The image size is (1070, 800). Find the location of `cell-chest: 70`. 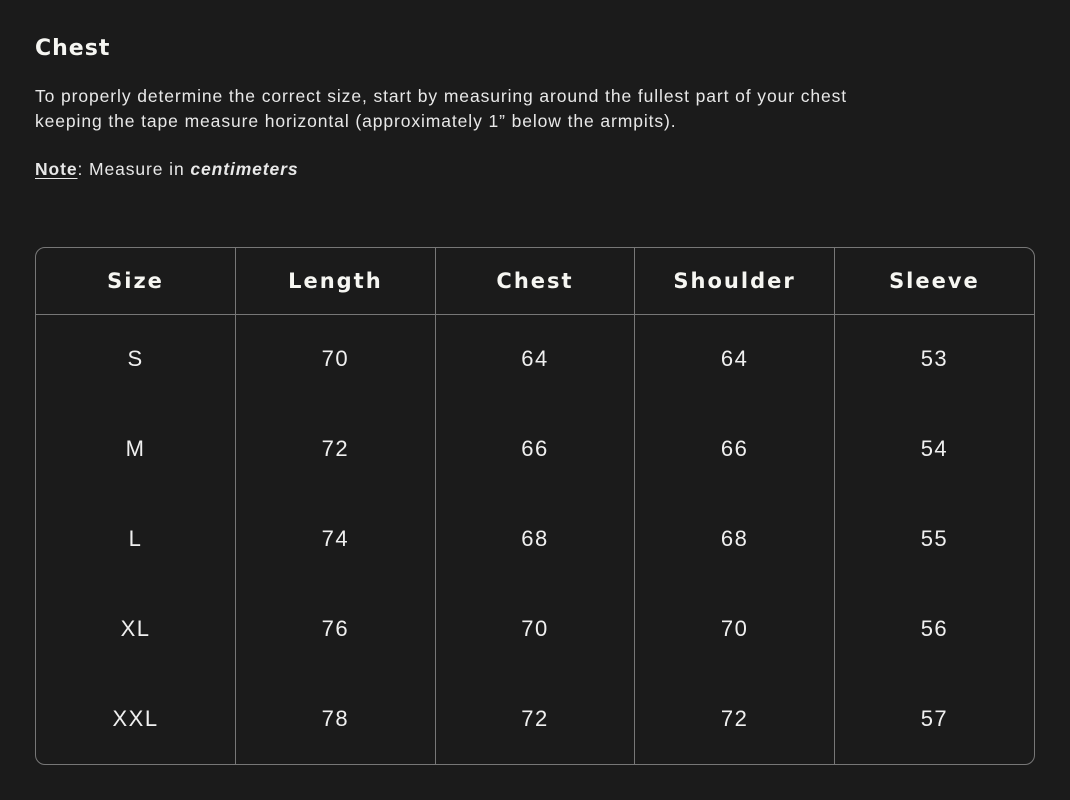

cell-chest: 70 is located at coordinates (534, 629).